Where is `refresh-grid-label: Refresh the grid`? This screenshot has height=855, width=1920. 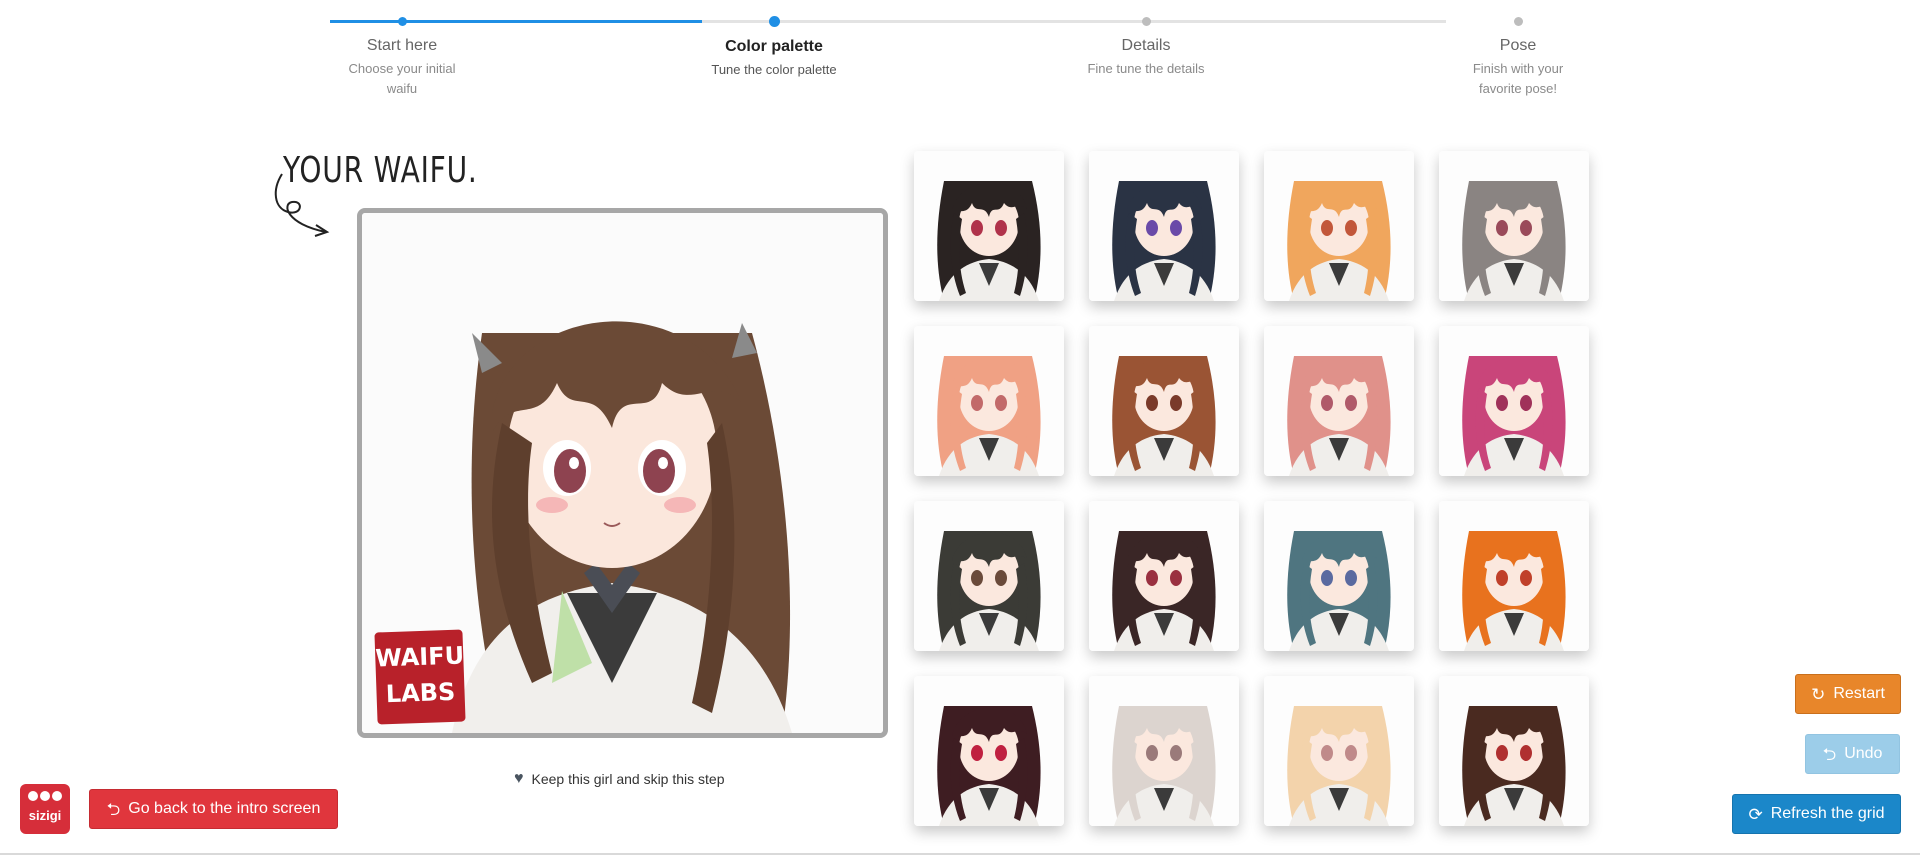 refresh-grid-label: Refresh the grid is located at coordinates (1827, 813).